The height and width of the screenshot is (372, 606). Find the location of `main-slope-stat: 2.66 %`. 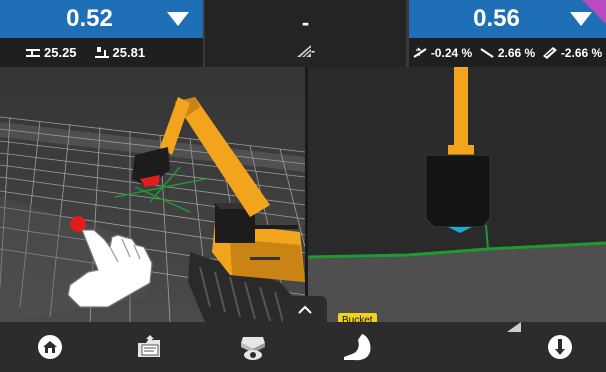

main-slope-stat: 2.66 % is located at coordinates (507, 53).